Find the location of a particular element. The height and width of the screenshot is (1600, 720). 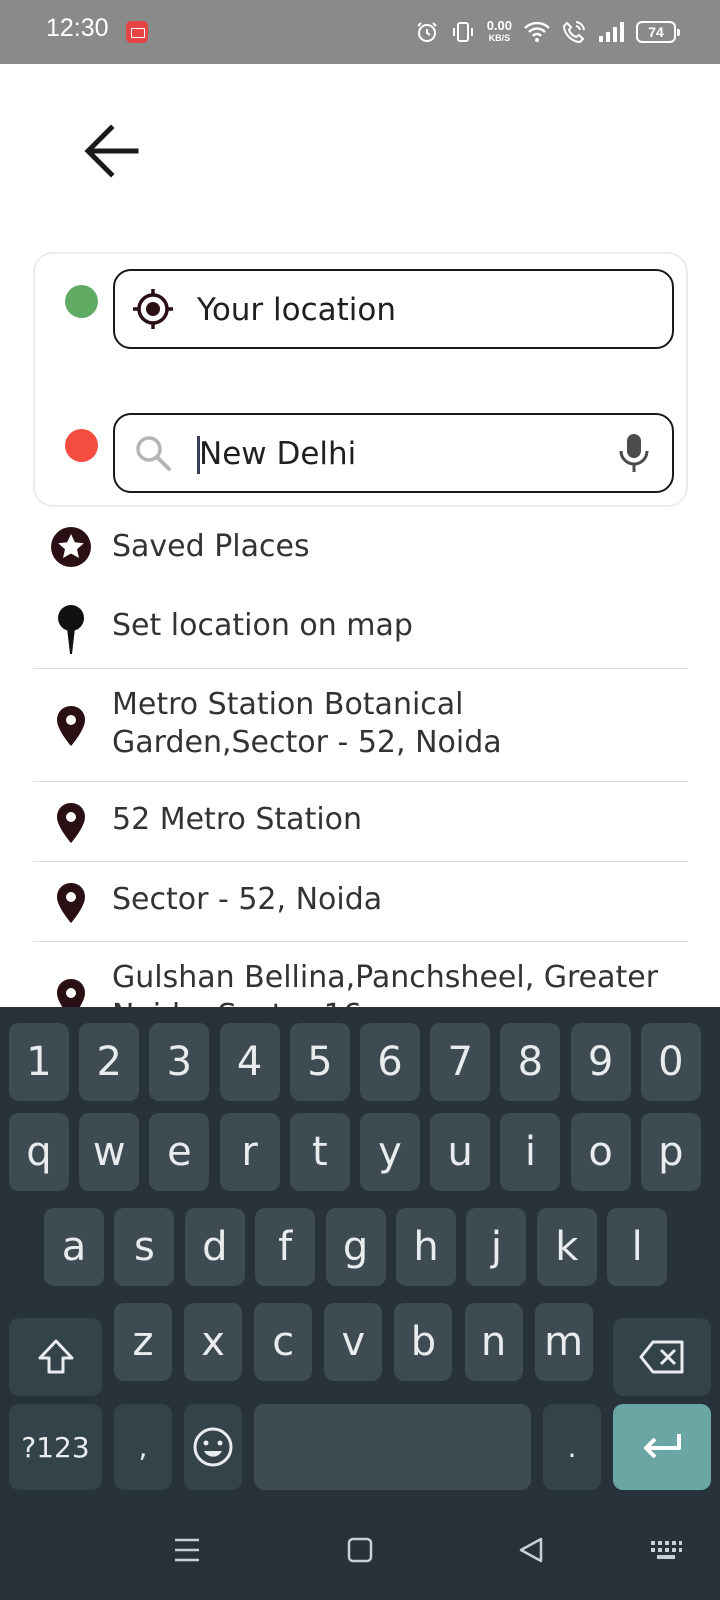

keyboard-switch-button is located at coordinates (666, 1550).